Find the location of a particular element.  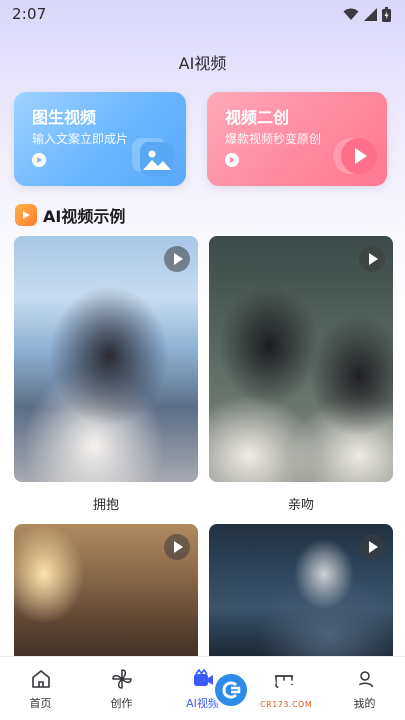

nav-home: 首页 is located at coordinates (40, 688).